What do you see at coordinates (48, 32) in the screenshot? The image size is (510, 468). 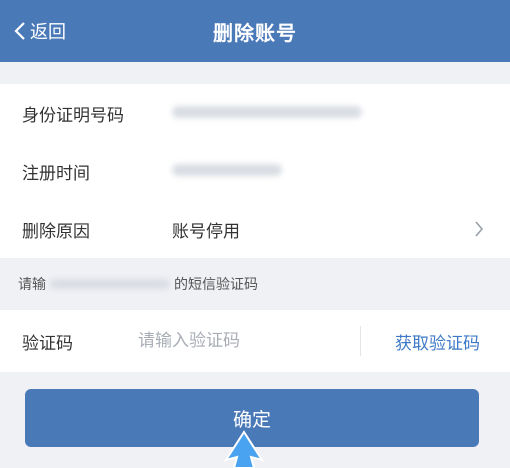 I see `back-label: 返回` at bounding box center [48, 32].